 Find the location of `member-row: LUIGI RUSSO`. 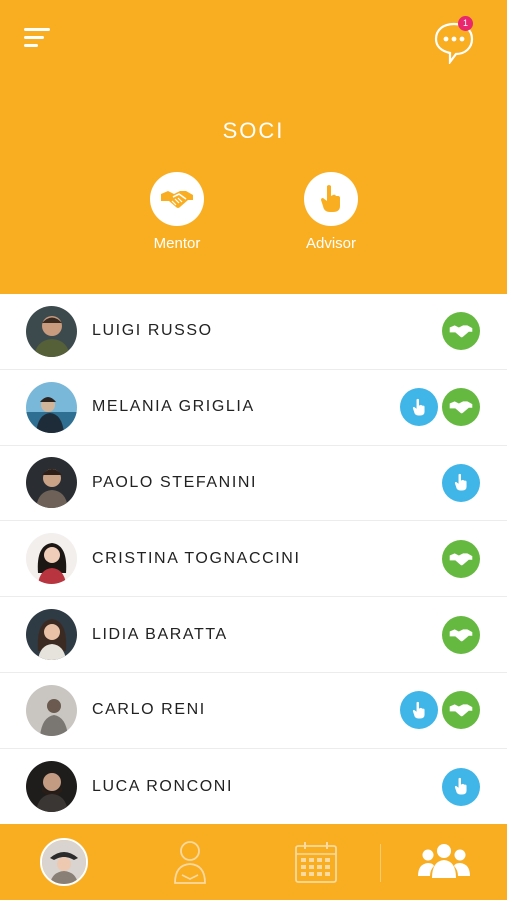

member-row: LUIGI RUSSO is located at coordinates (253, 332).